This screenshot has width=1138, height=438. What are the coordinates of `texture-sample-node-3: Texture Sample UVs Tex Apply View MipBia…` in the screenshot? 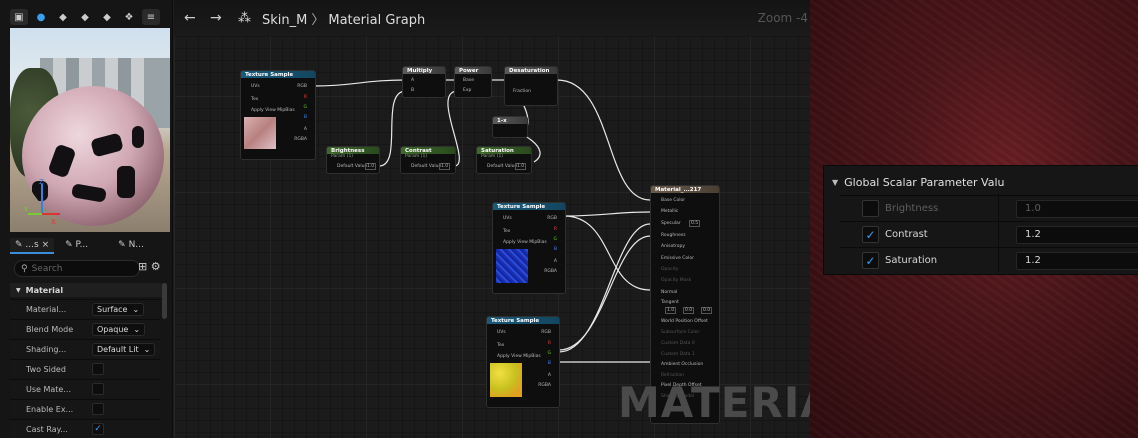 It's located at (523, 362).